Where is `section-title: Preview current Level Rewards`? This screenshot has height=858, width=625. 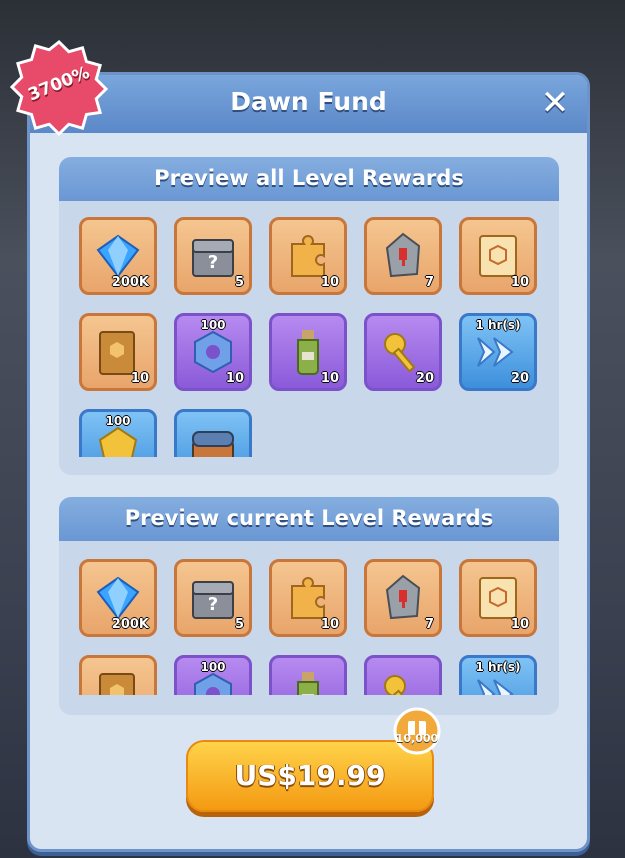
section-title: Preview current Level Rewards is located at coordinates (309, 518).